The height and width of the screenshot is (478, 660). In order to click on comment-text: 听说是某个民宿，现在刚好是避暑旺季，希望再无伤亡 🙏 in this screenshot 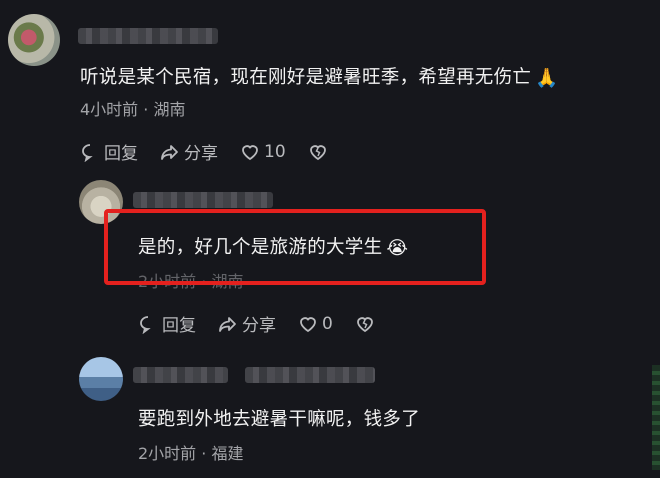, I will do `click(319, 76)`.